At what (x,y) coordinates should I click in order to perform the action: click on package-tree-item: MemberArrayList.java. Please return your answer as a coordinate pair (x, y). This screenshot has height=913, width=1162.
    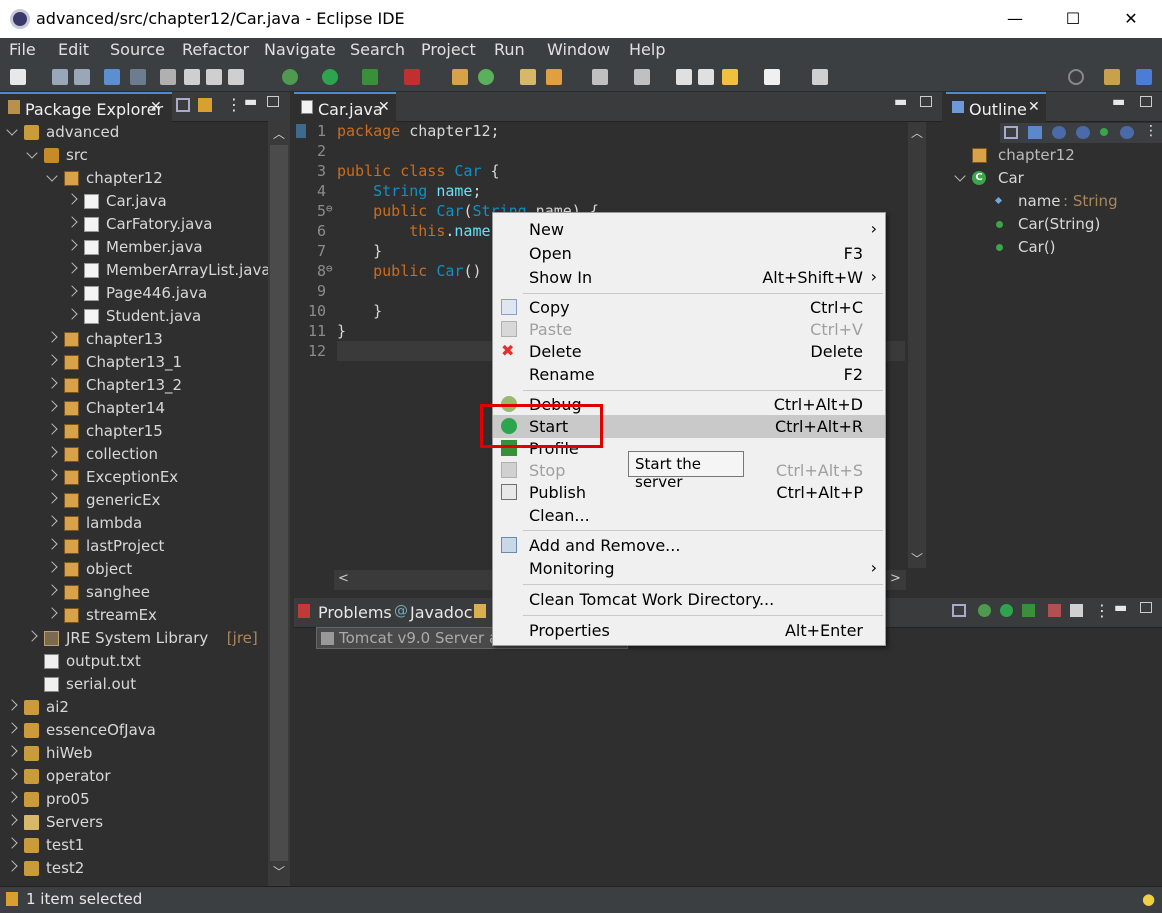
    Looking at the image, I should click on (134, 270).